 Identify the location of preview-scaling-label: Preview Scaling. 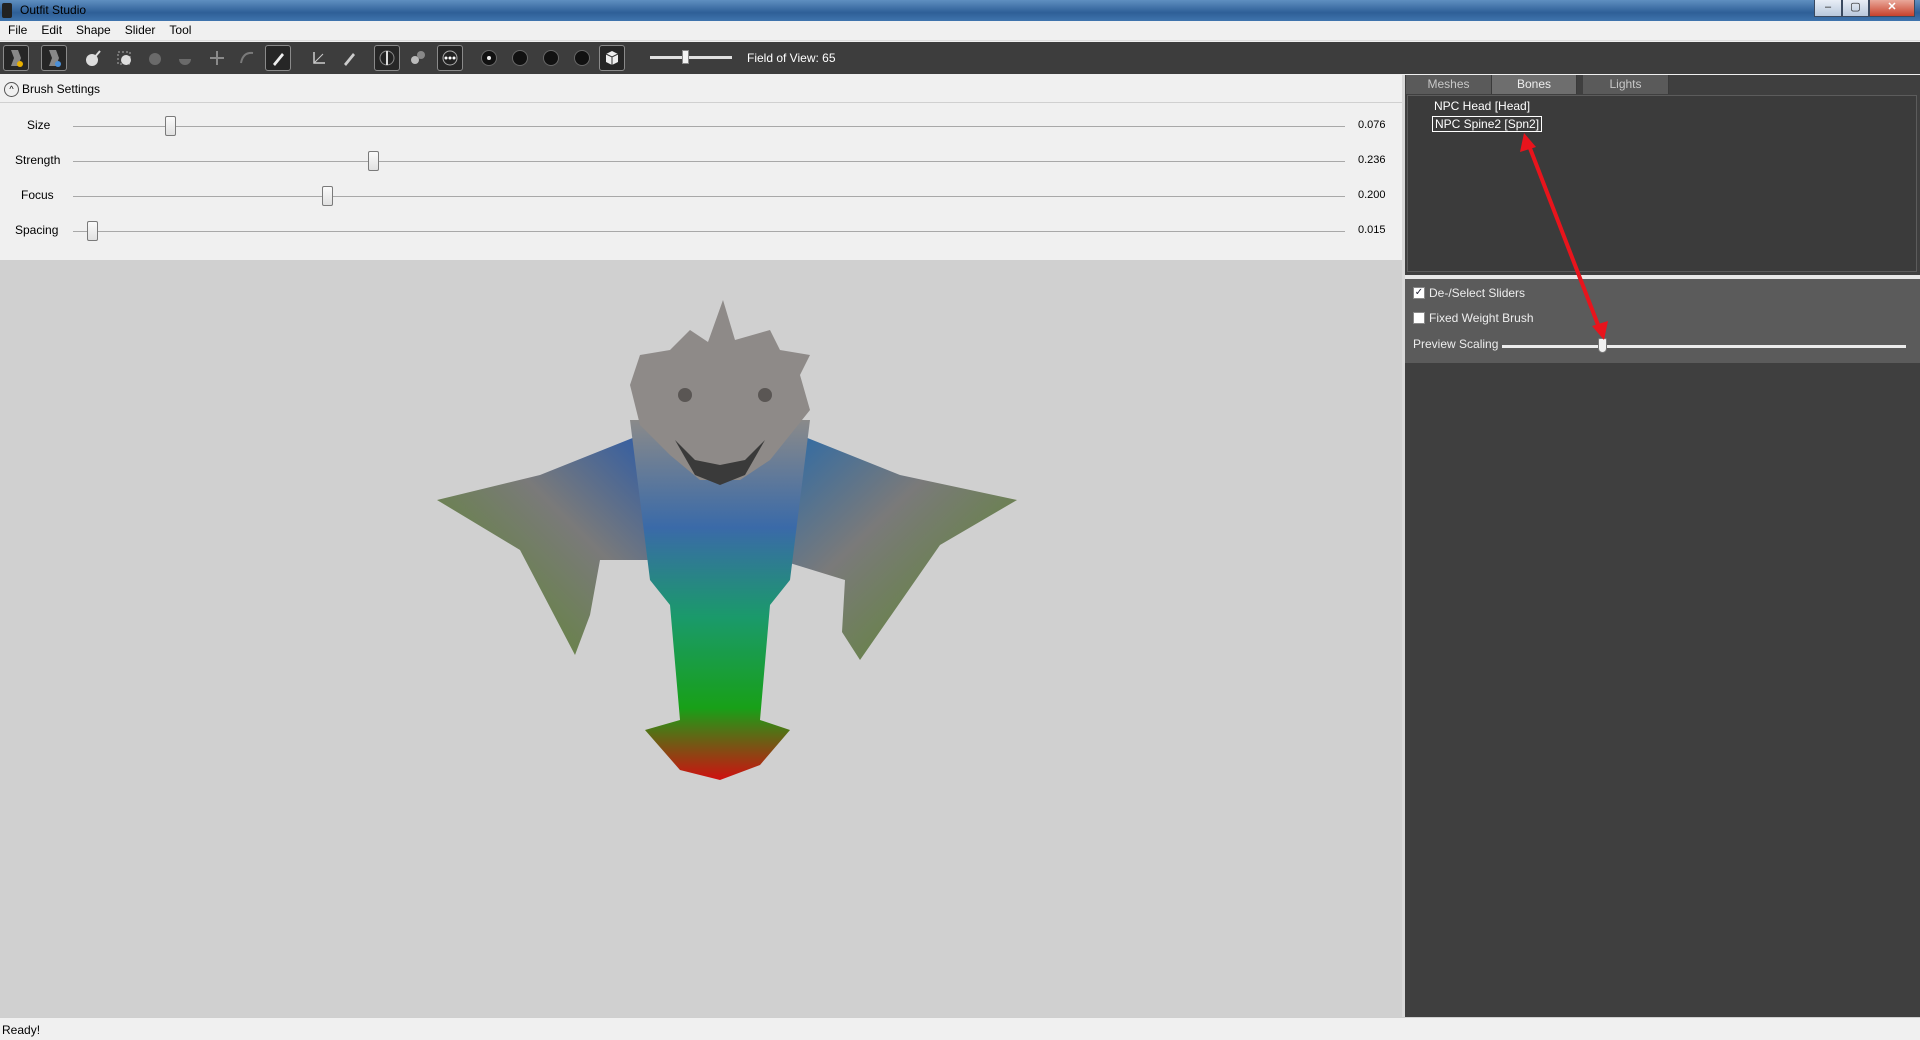
(1456, 344).